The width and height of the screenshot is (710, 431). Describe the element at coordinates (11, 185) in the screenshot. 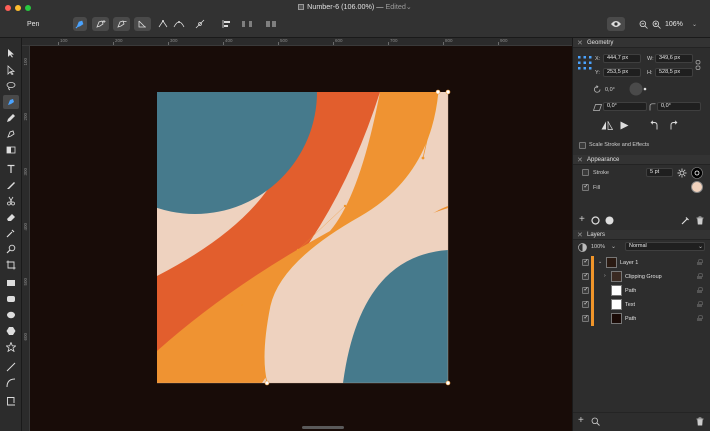

I see `knife-tool` at that location.